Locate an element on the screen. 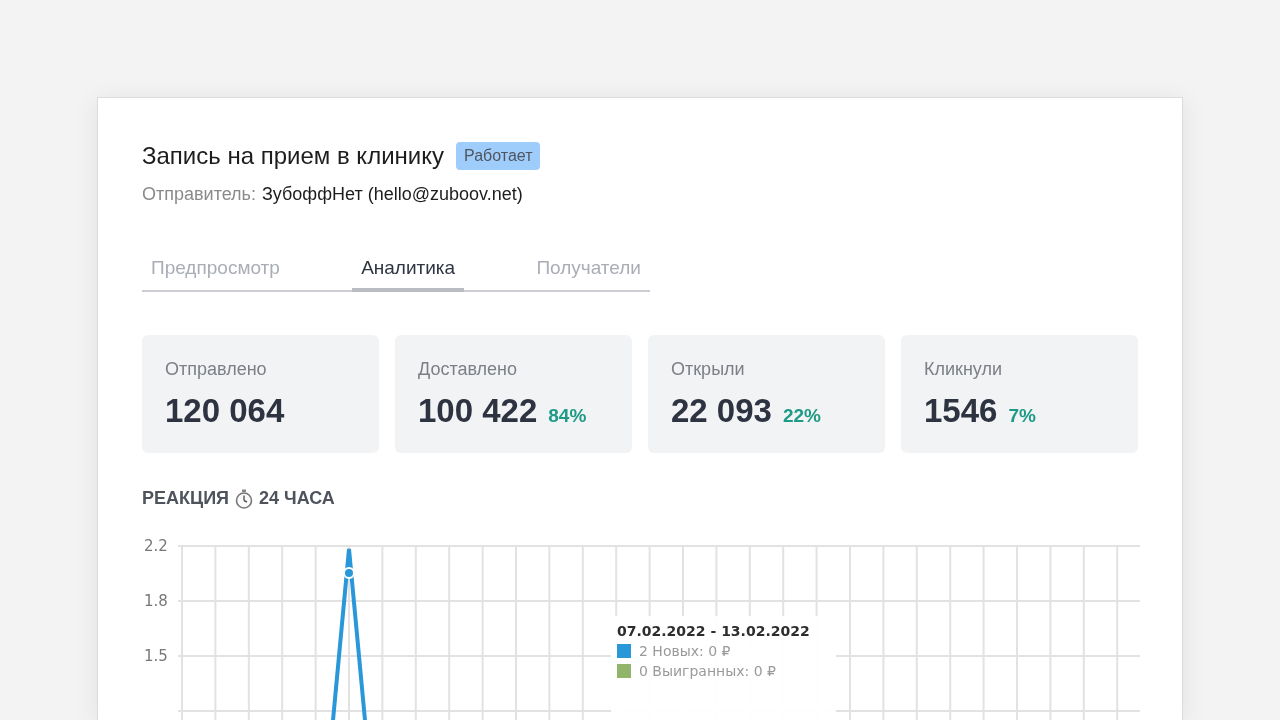 The image size is (1280, 720). stopwatch-icon is located at coordinates (244, 498).